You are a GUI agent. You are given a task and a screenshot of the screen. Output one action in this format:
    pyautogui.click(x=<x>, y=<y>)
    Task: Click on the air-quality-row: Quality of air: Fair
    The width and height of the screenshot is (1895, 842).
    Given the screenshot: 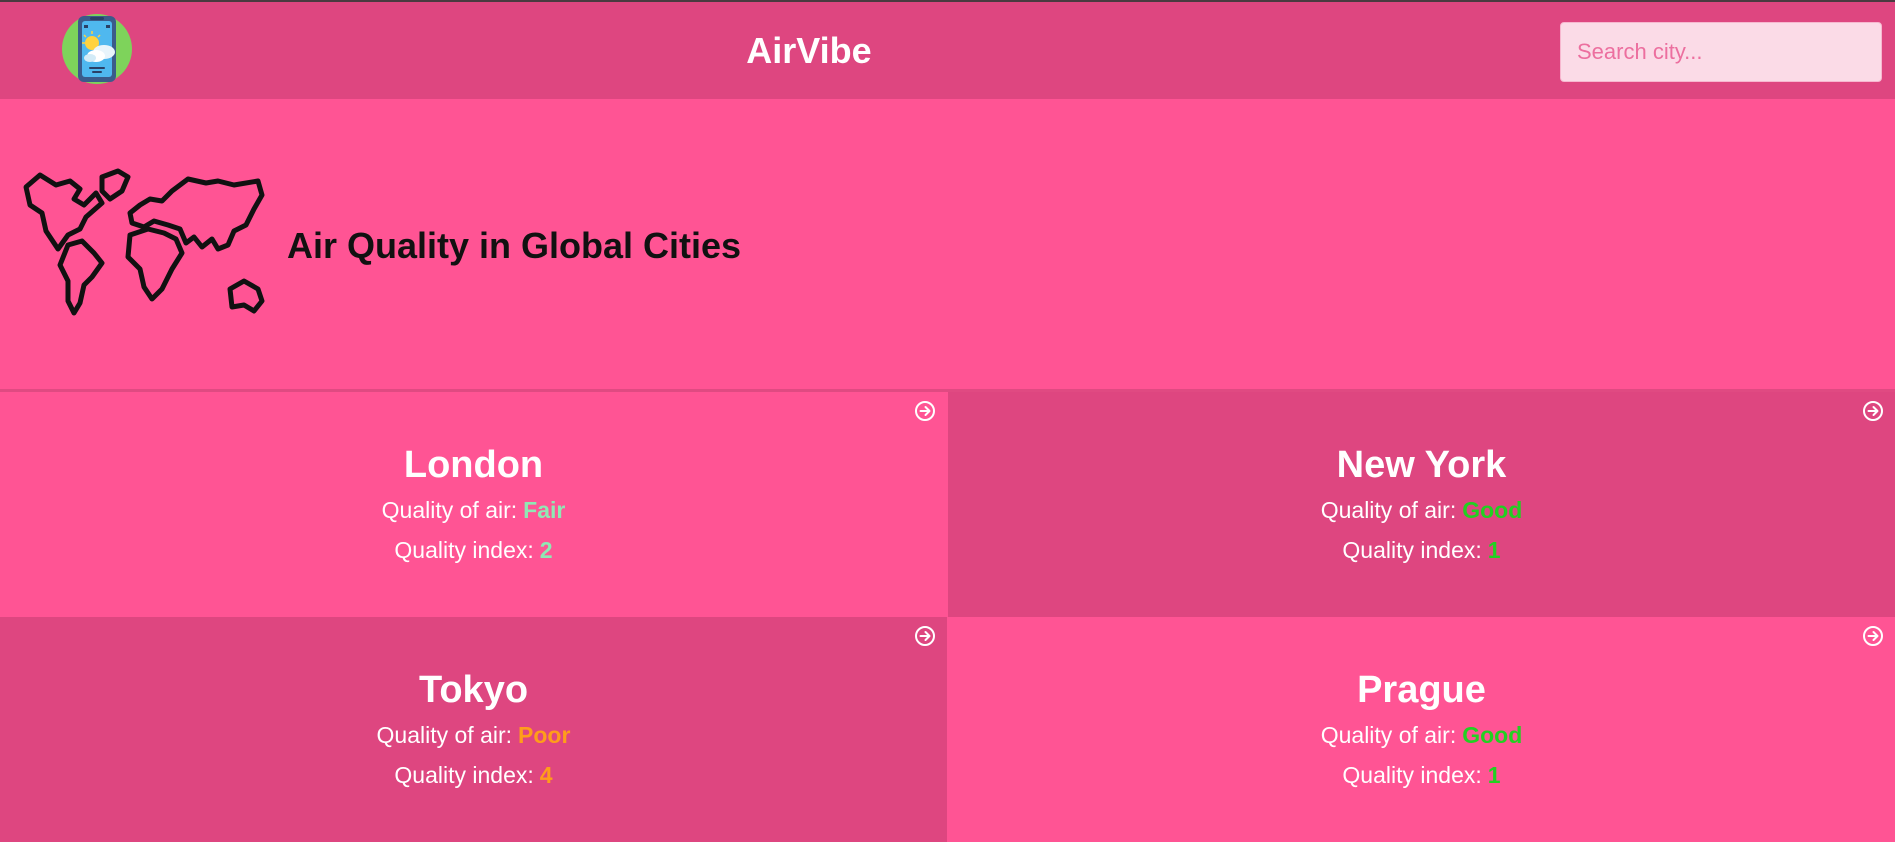 What is the action you would take?
    pyautogui.click(x=473, y=510)
    